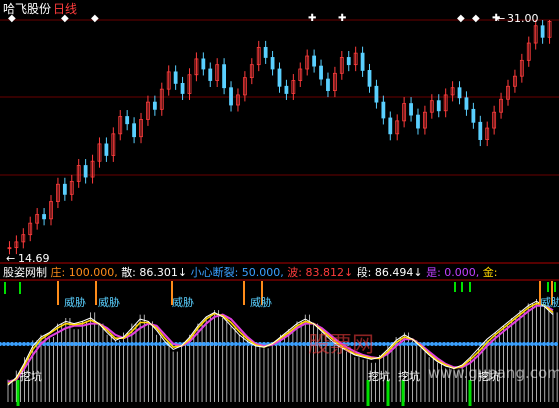  Describe the element at coordinates (500, 18) in the screenshot. I see `high-arrow: ←` at that location.